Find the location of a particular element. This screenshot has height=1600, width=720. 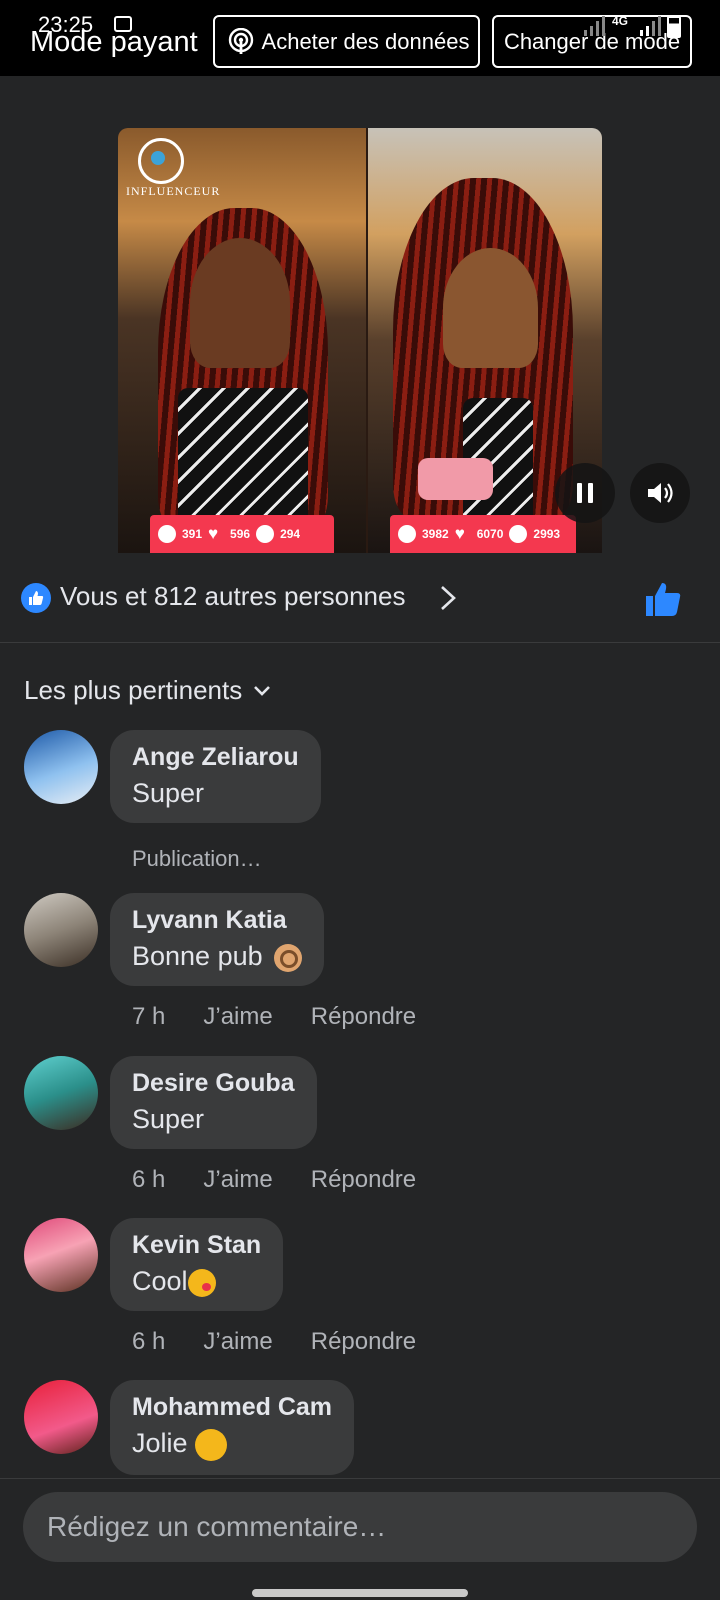

like-badge-icon is located at coordinates (36, 598).